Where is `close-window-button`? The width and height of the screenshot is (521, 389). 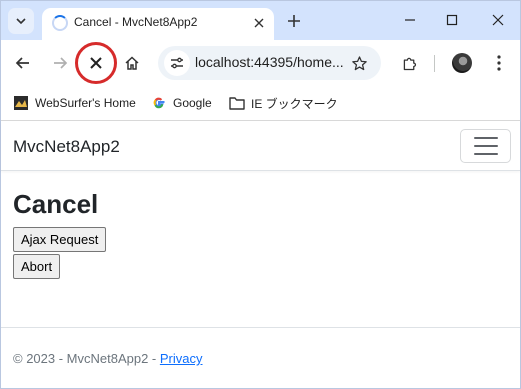 close-window-button is located at coordinates (498, 20).